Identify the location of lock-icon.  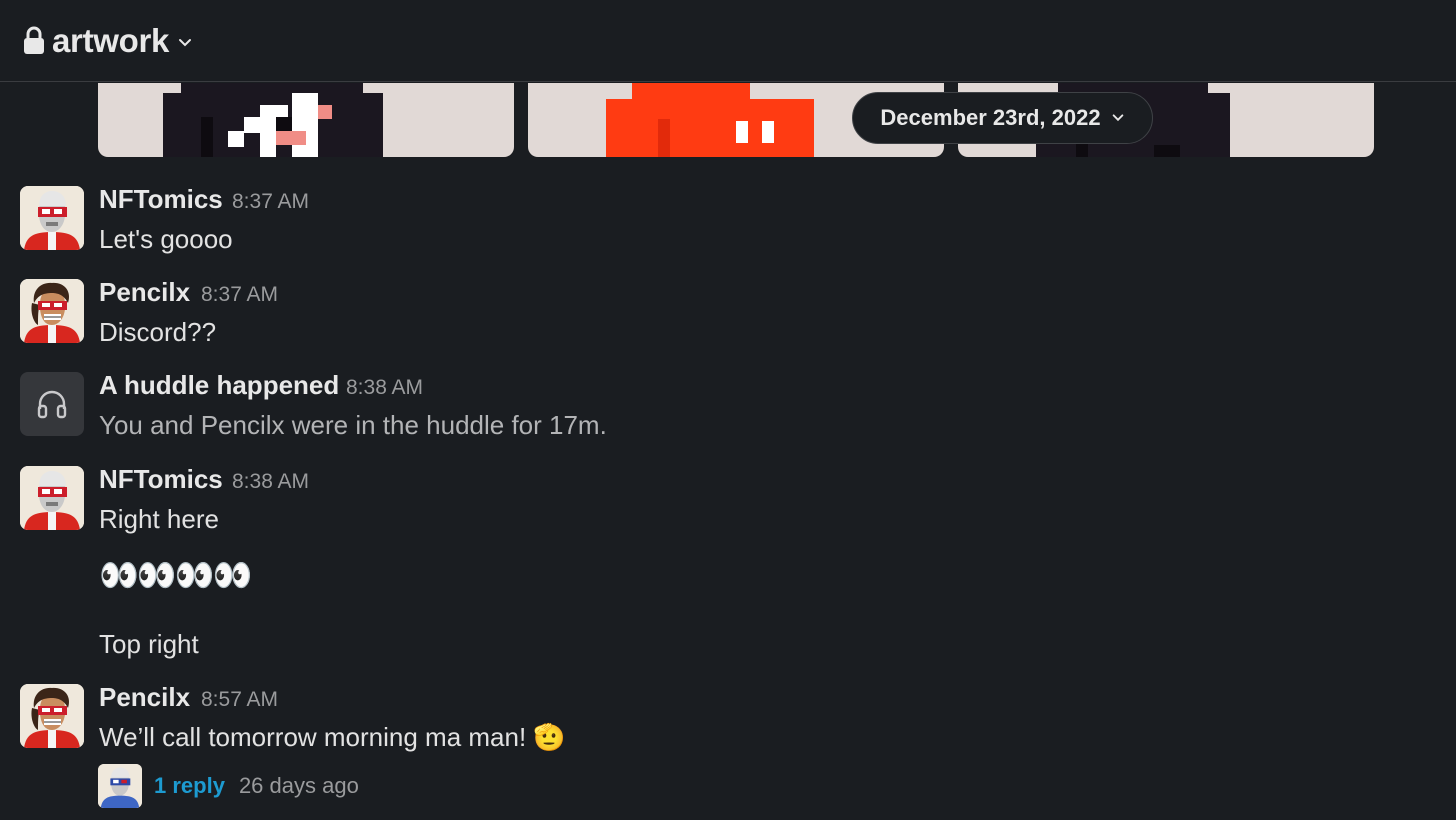
(34, 40).